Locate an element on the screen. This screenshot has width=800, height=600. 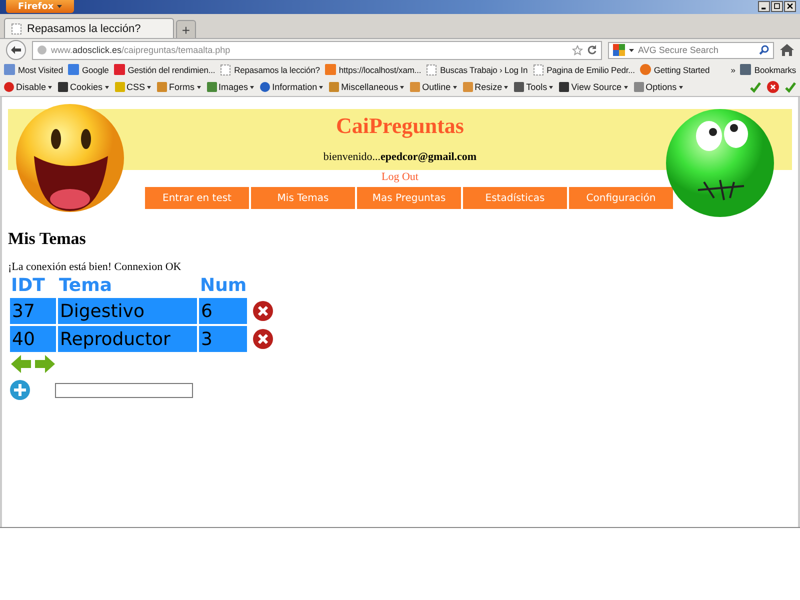
toolbar-menu-button: Miscellaneous is located at coordinates (366, 87).